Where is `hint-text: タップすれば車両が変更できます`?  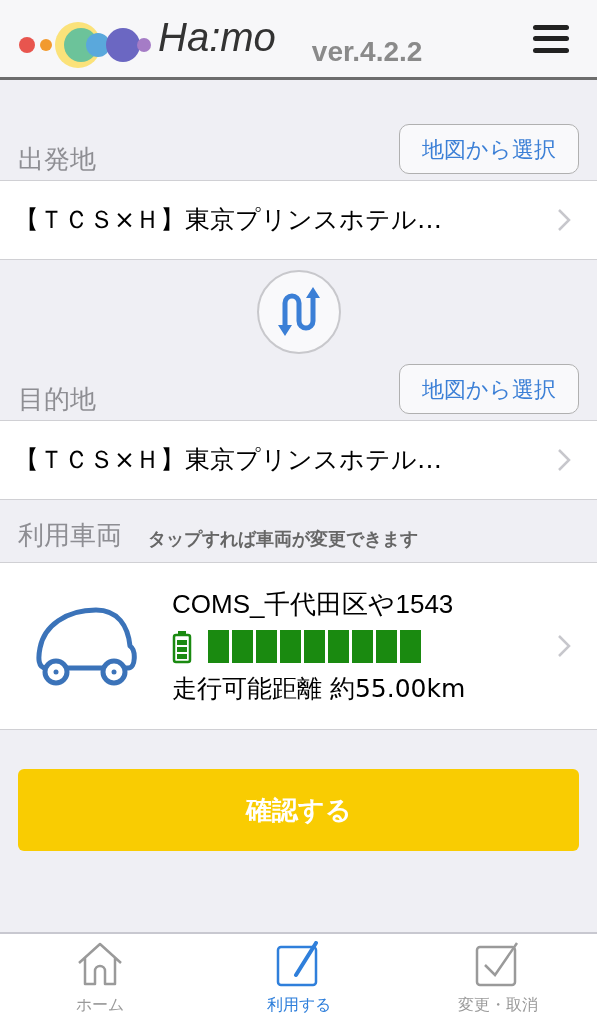
hint-text: タップすれば車両が変更できます is located at coordinates (283, 539).